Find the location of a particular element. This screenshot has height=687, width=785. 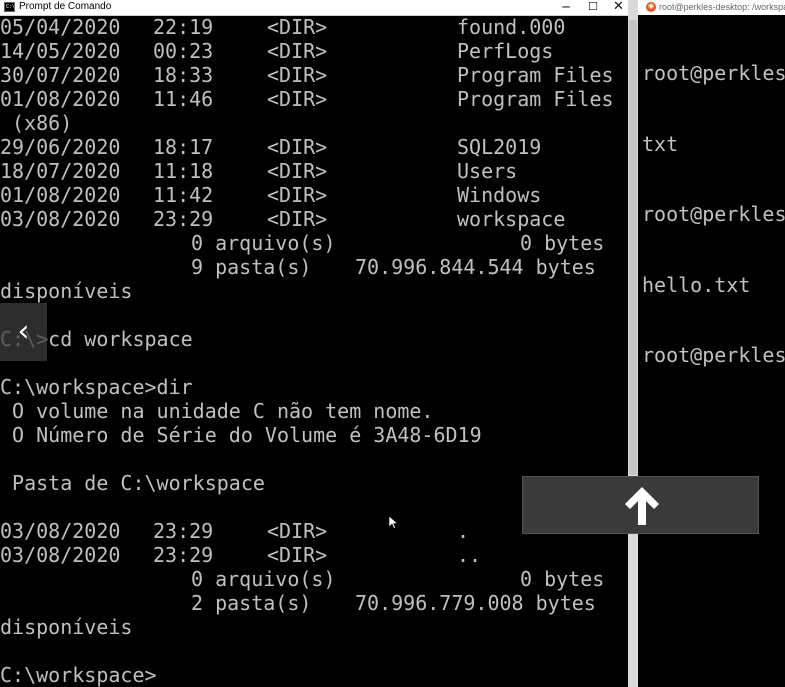

dirs-bytes: 70.996.844.544 bytes is located at coordinates (475, 267).